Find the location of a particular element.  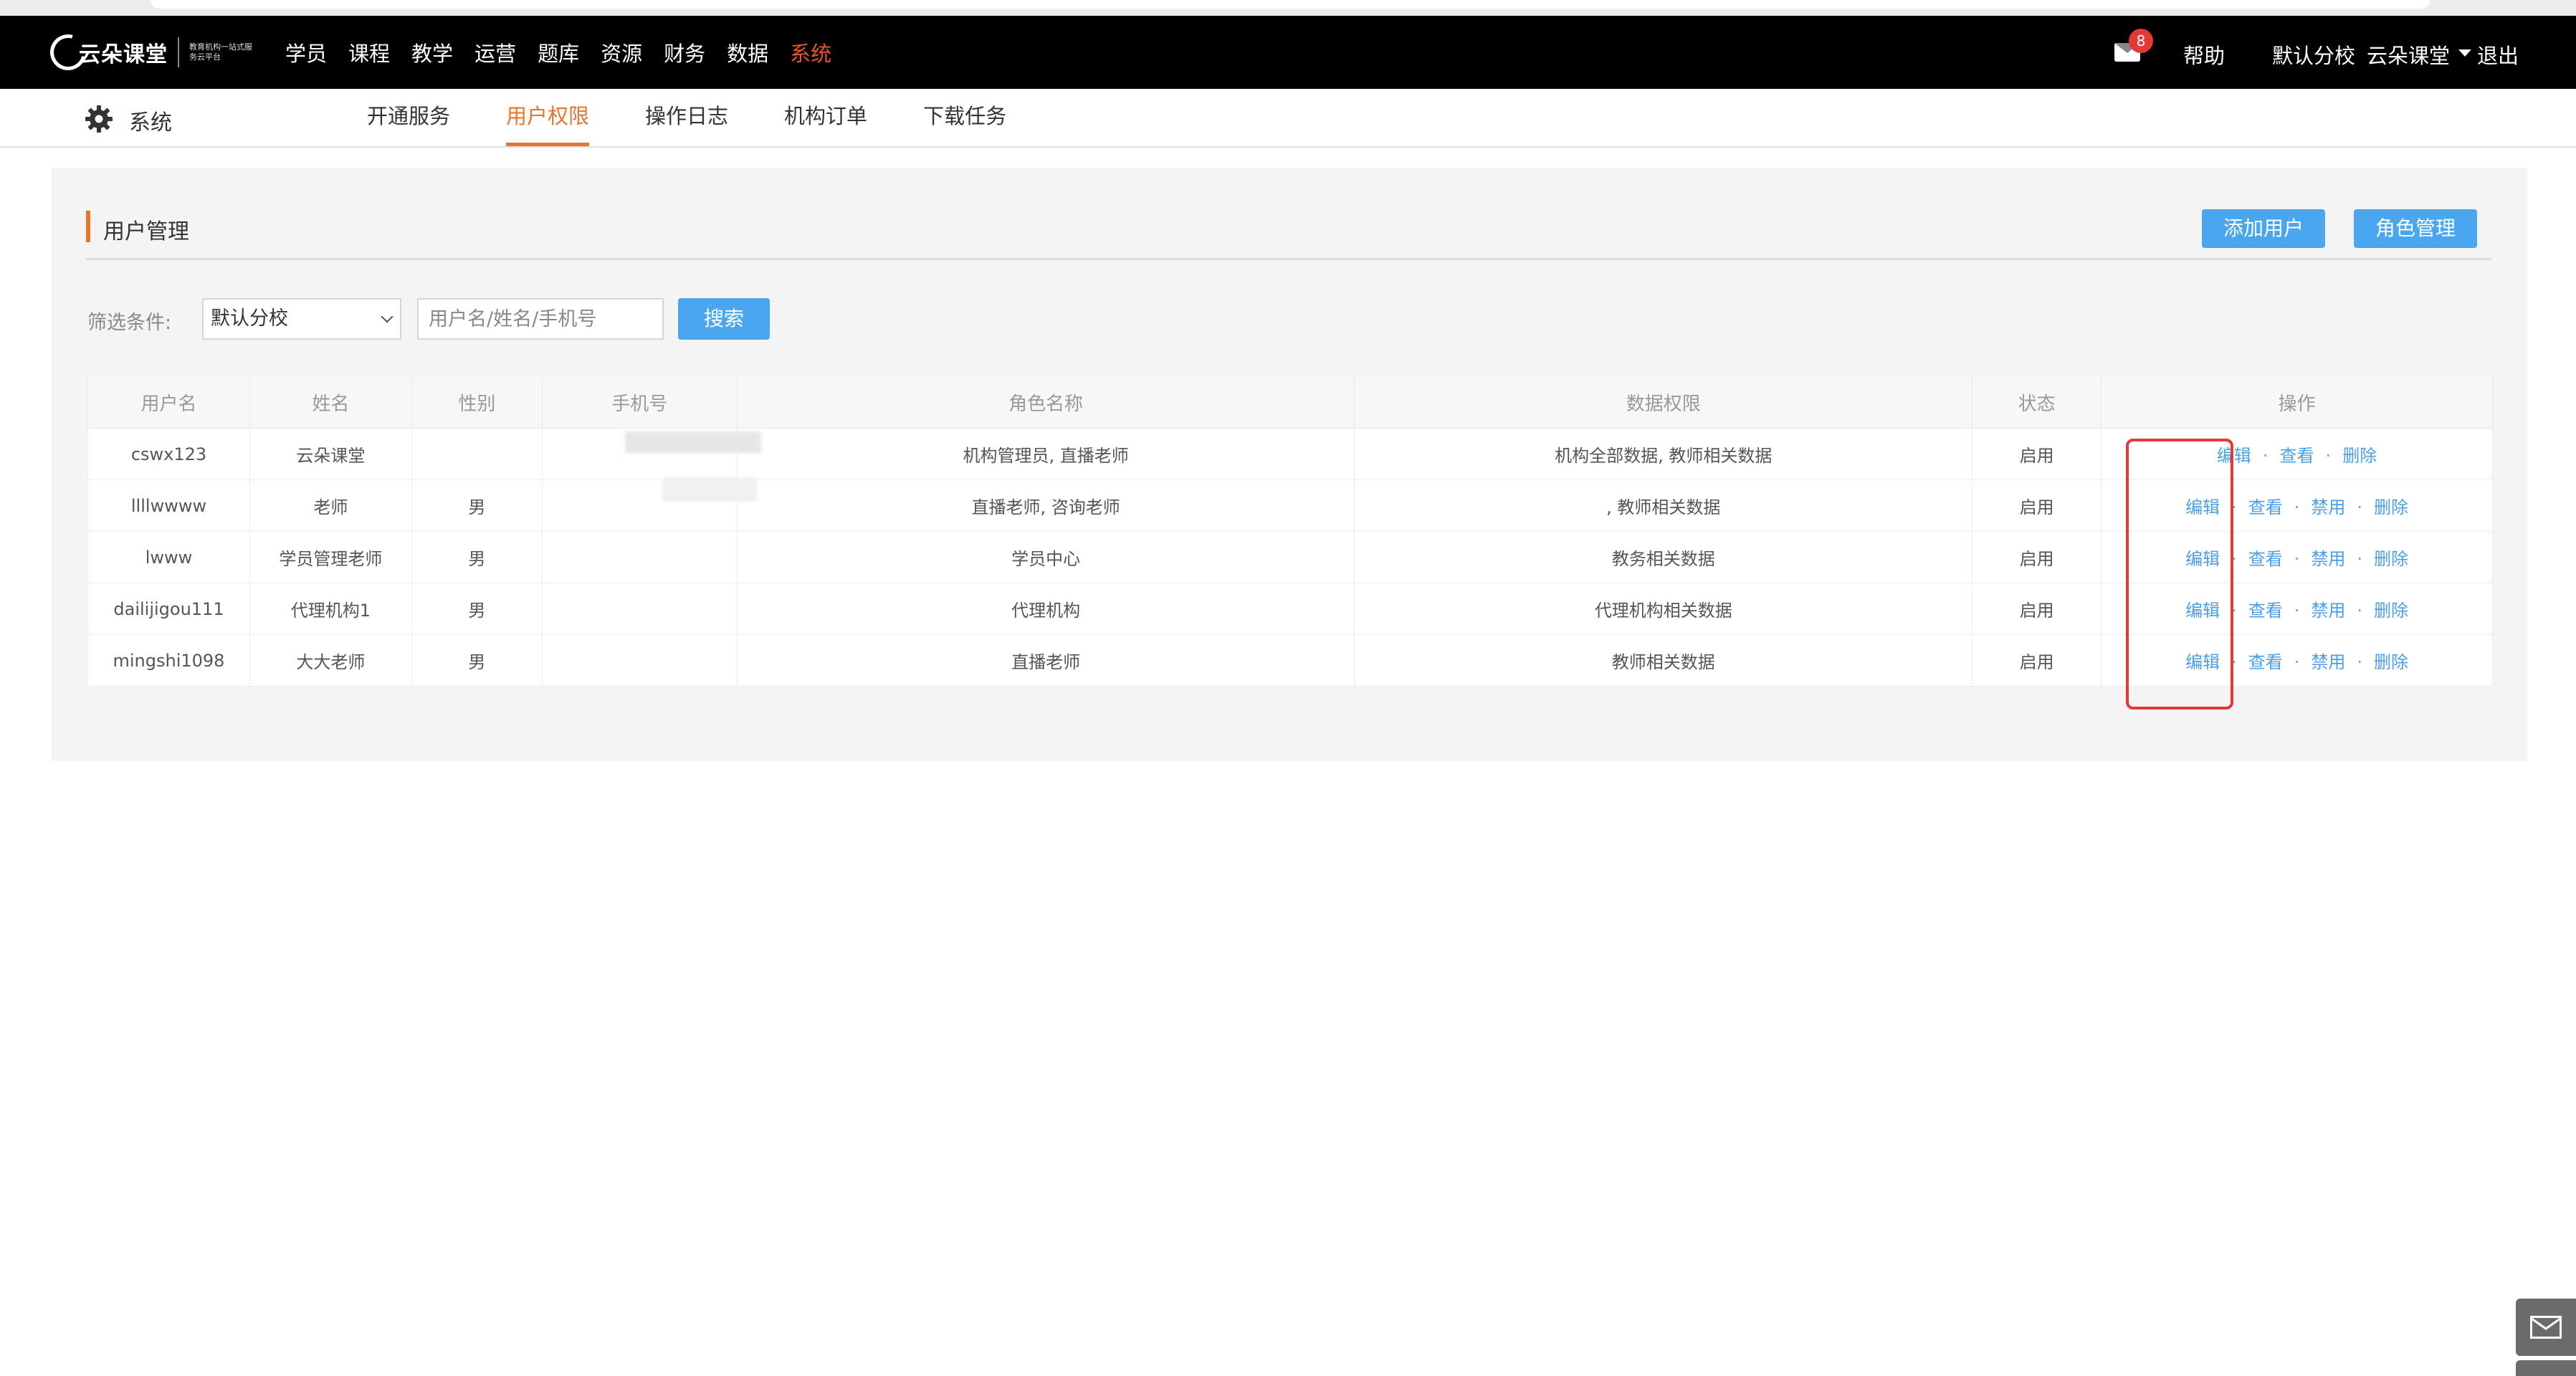

help-link: 帮助 is located at coordinates (2204, 54).